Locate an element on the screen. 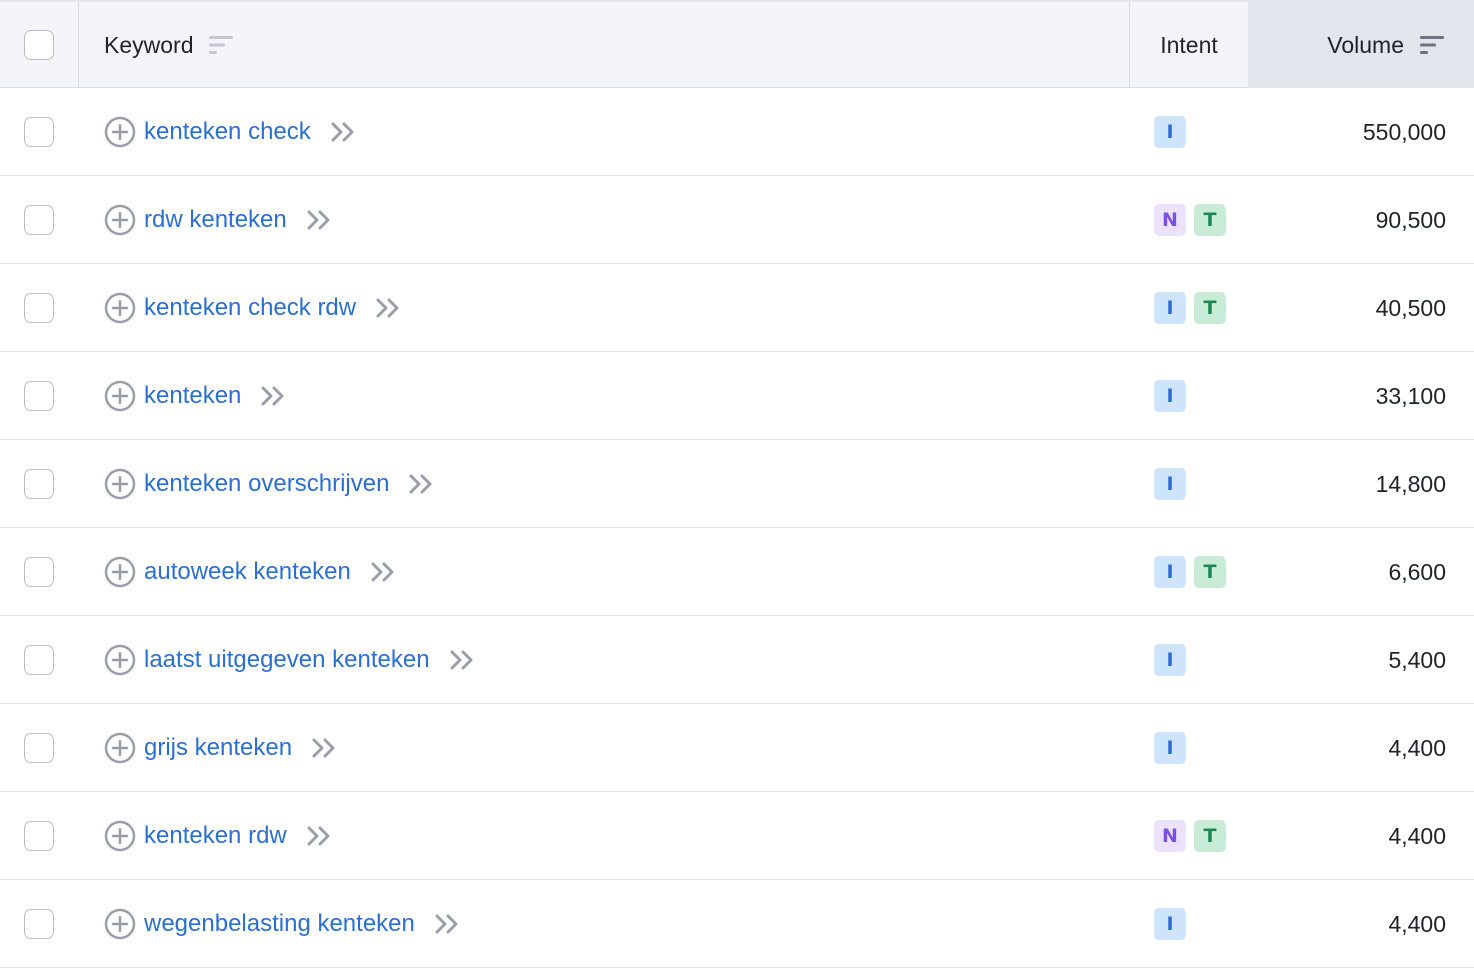  keyword-cell: laatst uitgegeven kenteken is located at coordinates (290, 660).